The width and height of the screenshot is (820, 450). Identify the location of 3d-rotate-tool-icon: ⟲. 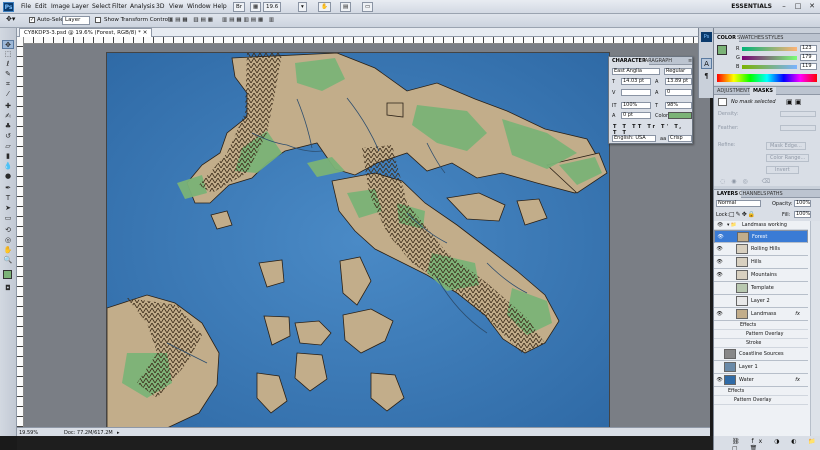
(8, 230).